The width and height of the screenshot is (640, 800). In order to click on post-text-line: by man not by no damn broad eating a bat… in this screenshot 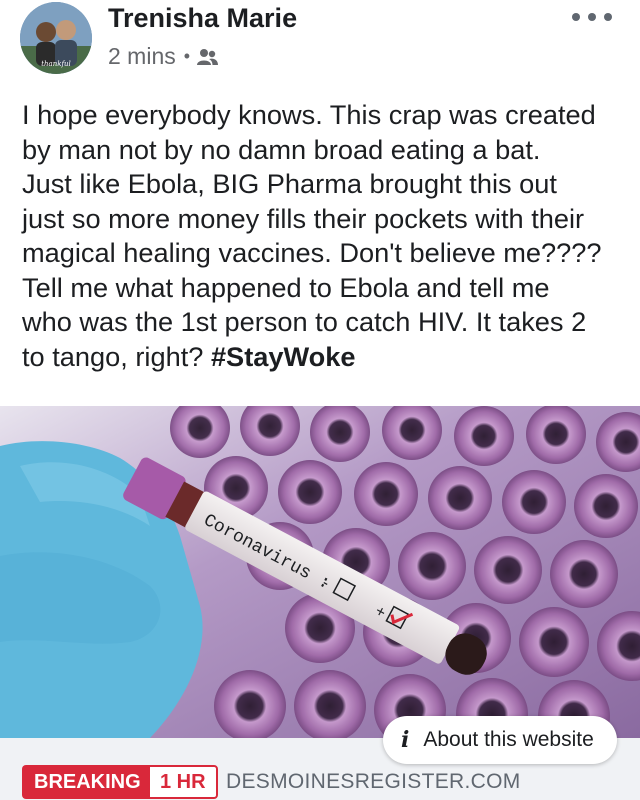, I will do `click(281, 149)`.